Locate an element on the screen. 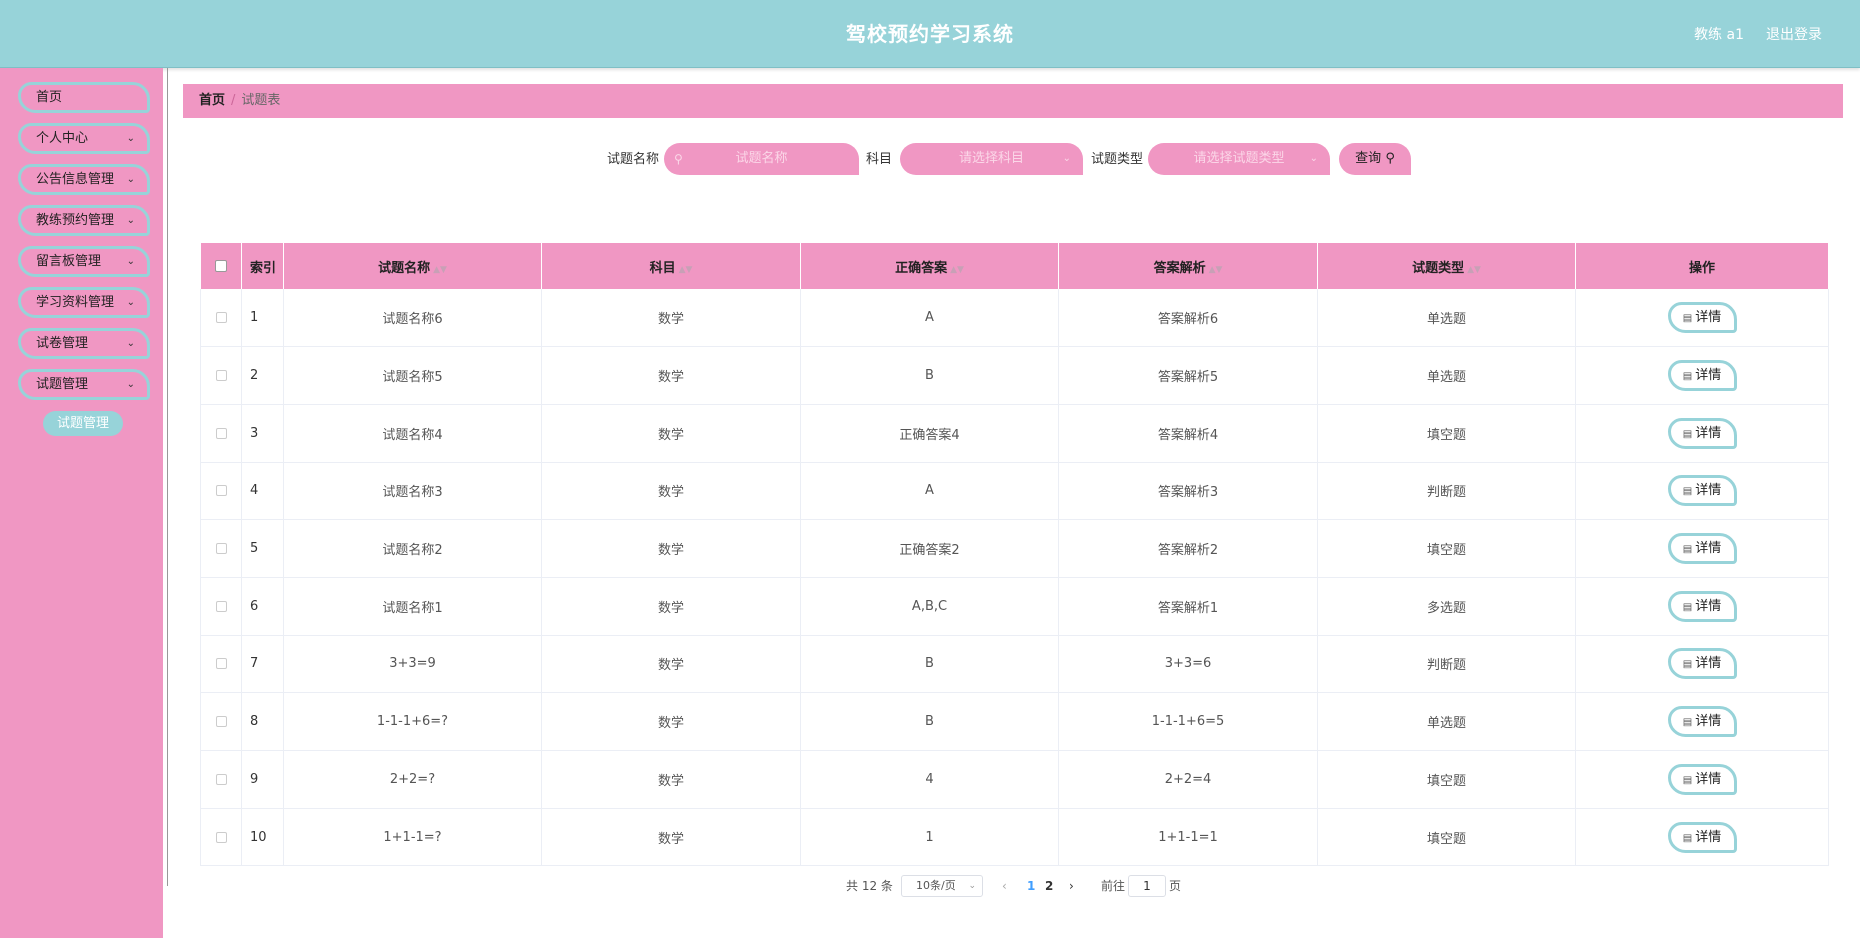 The width and height of the screenshot is (1860, 938). cell-answer-analysis: 3+3=6 is located at coordinates (1188, 664).